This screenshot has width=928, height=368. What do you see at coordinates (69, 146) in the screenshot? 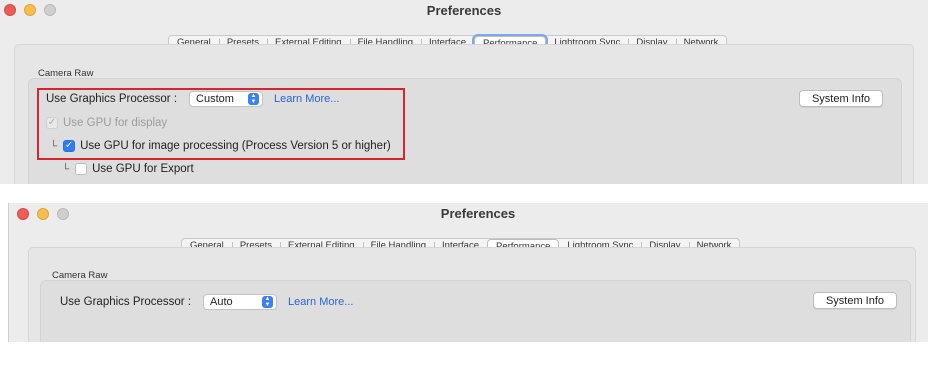
I see `gpu-processing-checkbox: ✓` at bounding box center [69, 146].